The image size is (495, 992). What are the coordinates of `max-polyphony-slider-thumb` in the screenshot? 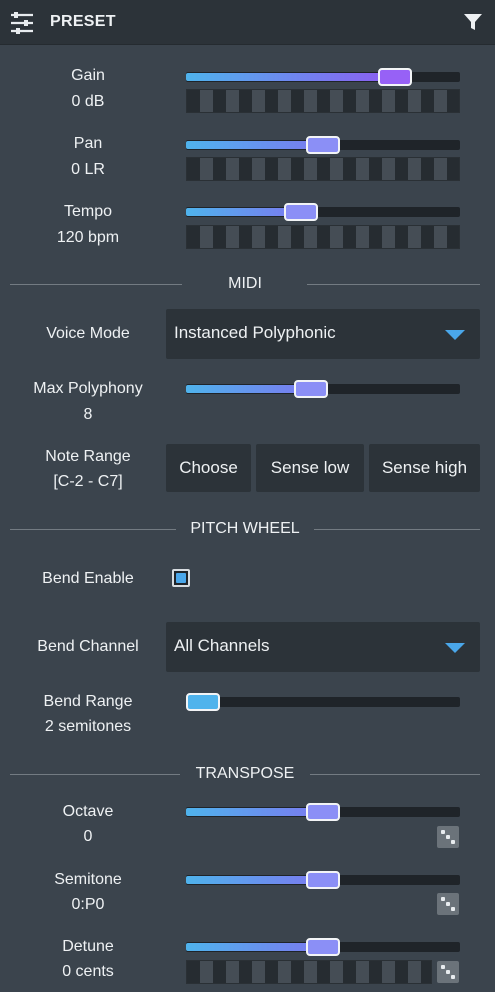 It's located at (311, 389).